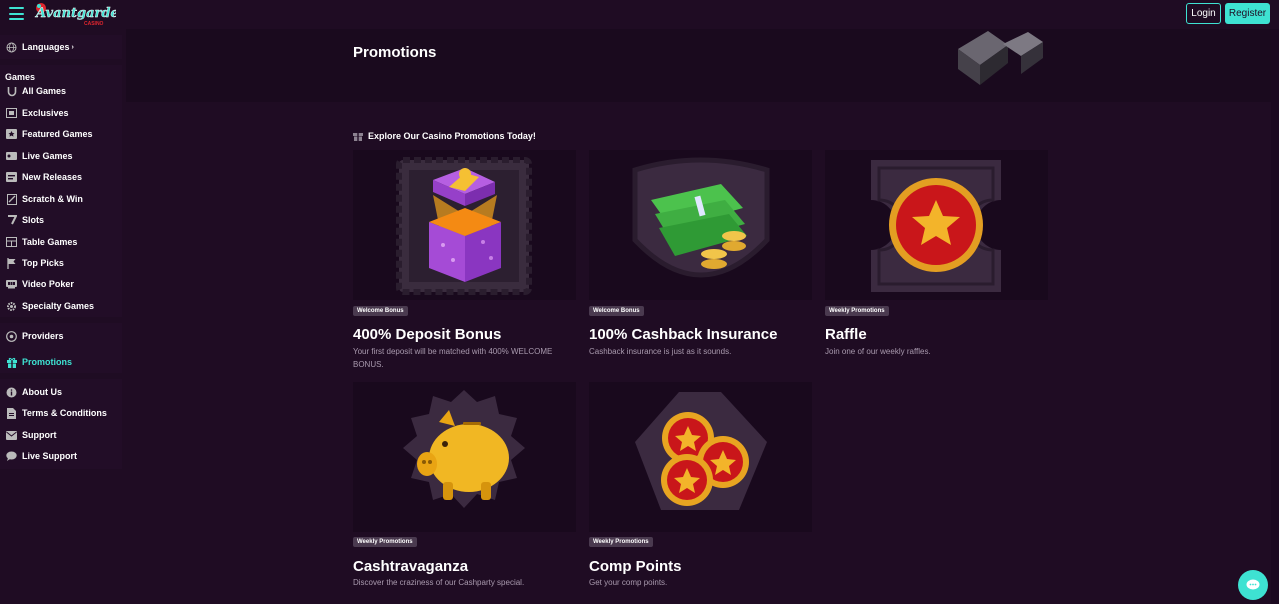 This screenshot has height=604, width=1279. Describe the element at coordinates (47, 156) in the screenshot. I see `sidebar-item-label: Live Games` at that location.